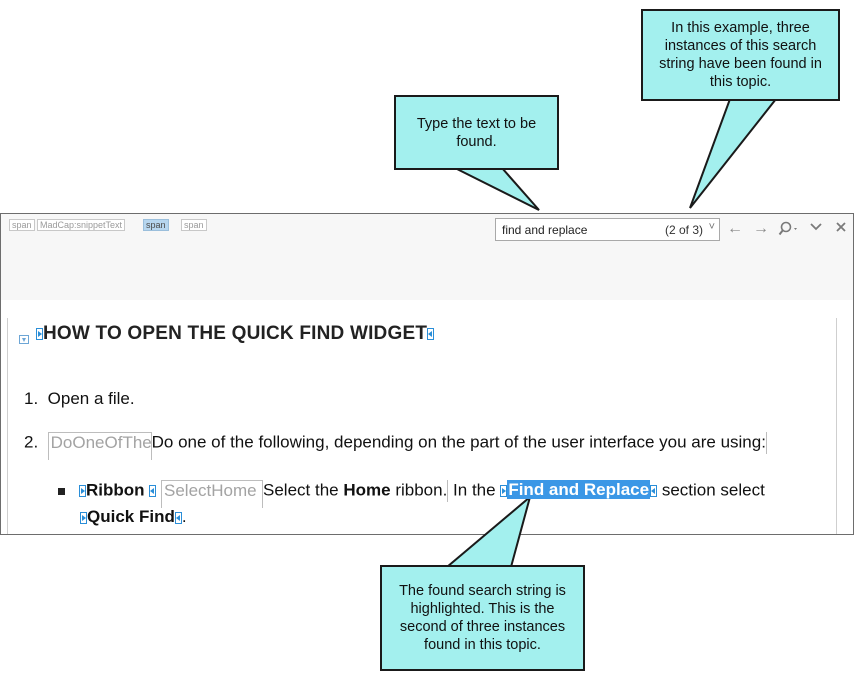 The image size is (854, 681). What do you see at coordinates (712, 227) in the screenshot?
I see `history-dropdown-icon: ˅` at bounding box center [712, 227].